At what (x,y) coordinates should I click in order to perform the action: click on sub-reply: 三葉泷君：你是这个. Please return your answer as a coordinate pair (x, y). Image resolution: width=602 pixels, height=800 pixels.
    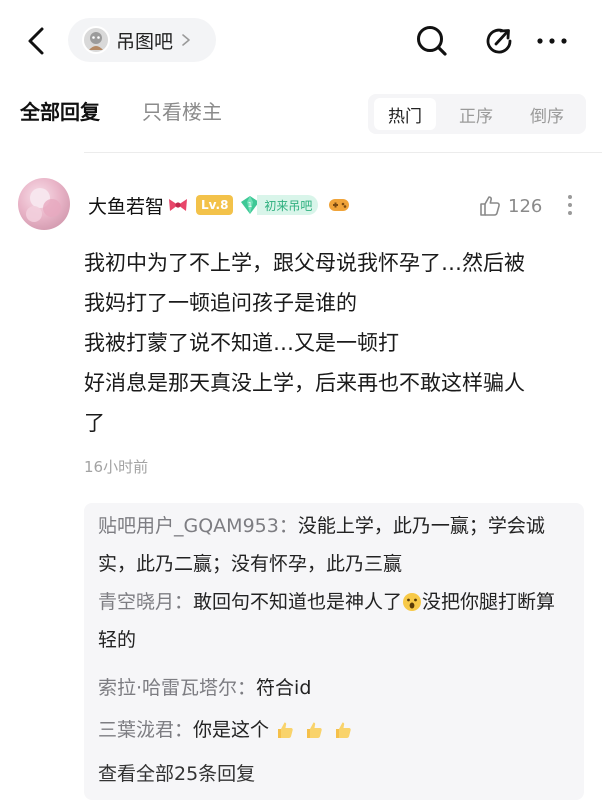
    Looking at the image, I should click on (335, 730).